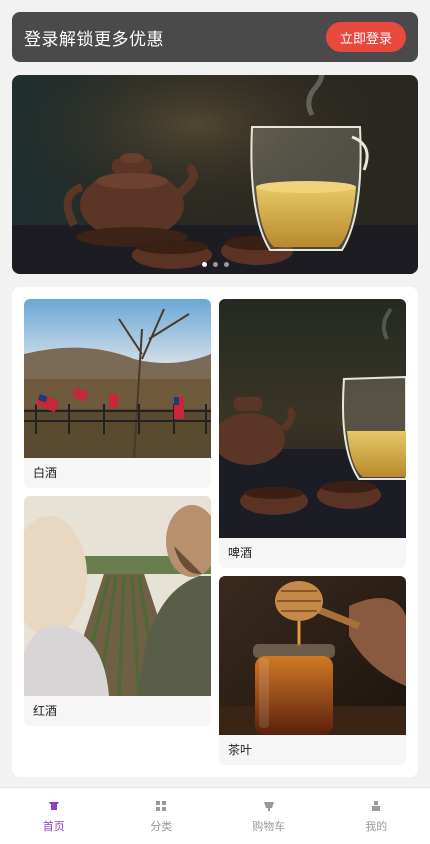  Describe the element at coordinates (312, 655) in the screenshot. I see `honey-jar-image` at that location.